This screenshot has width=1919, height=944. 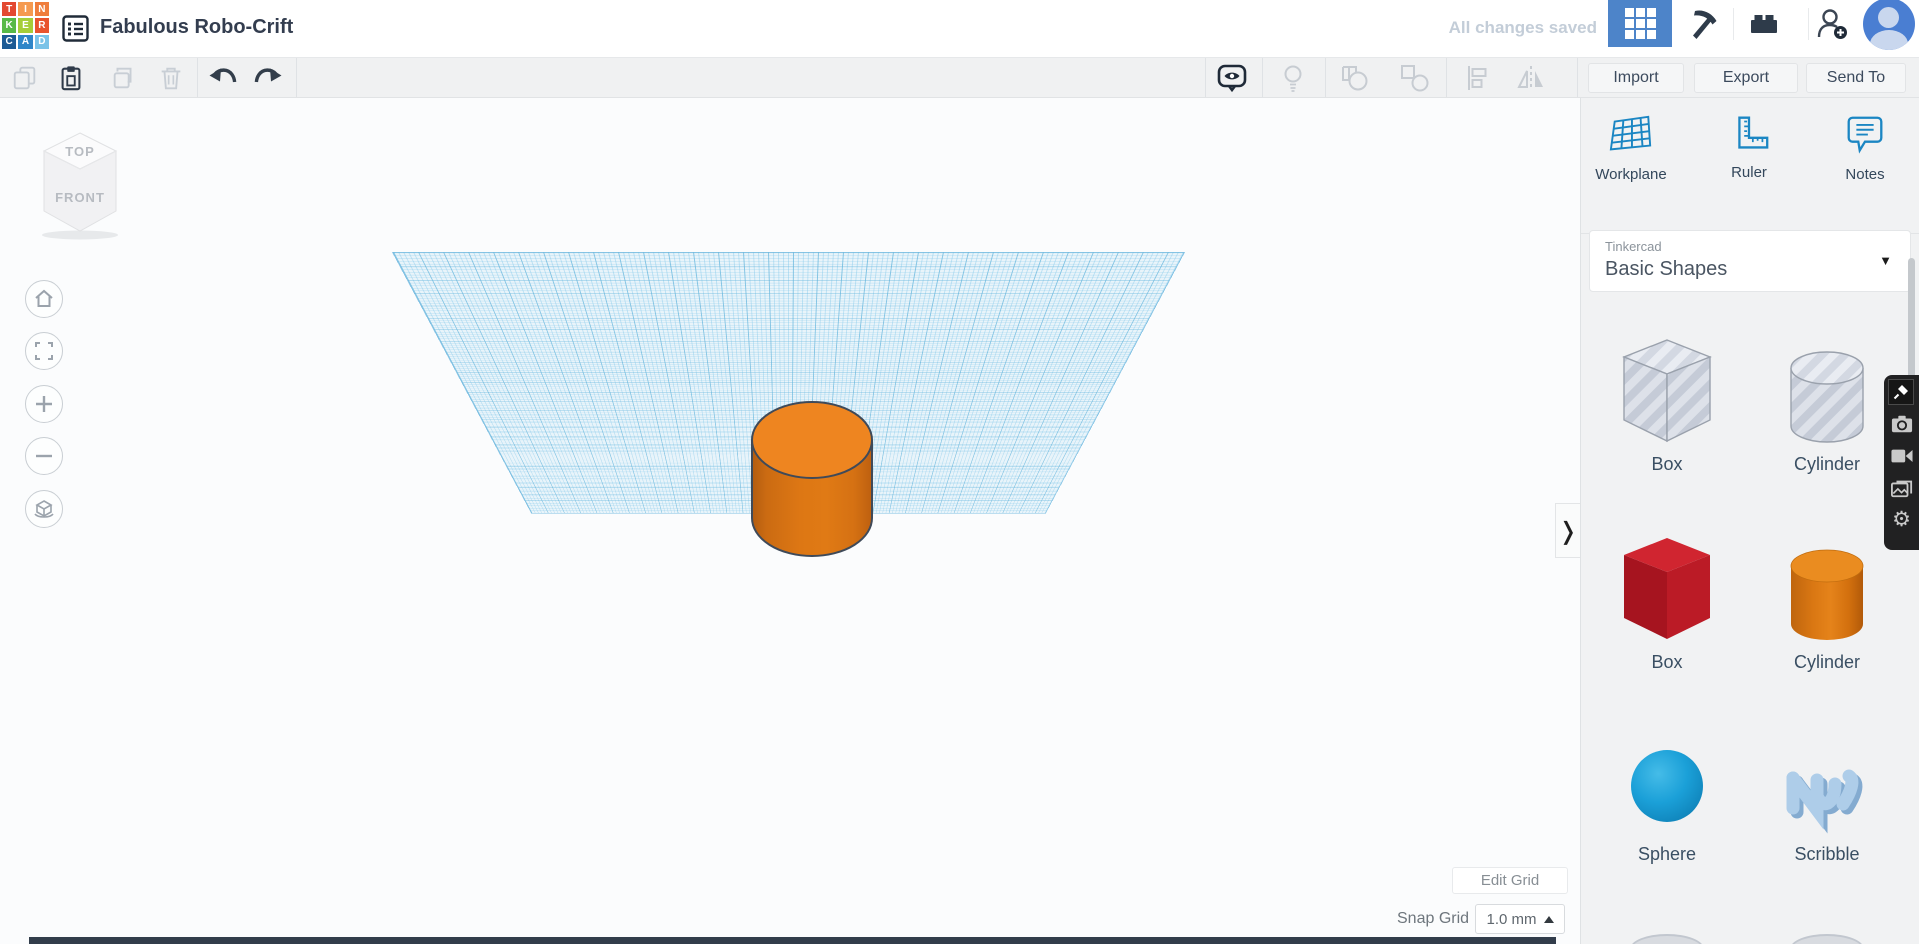 What do you see at coordinates (196, 27) in the screenshot?
I see `design-title: Fabulous Robo-Crift` at bounding box center [196, 27].